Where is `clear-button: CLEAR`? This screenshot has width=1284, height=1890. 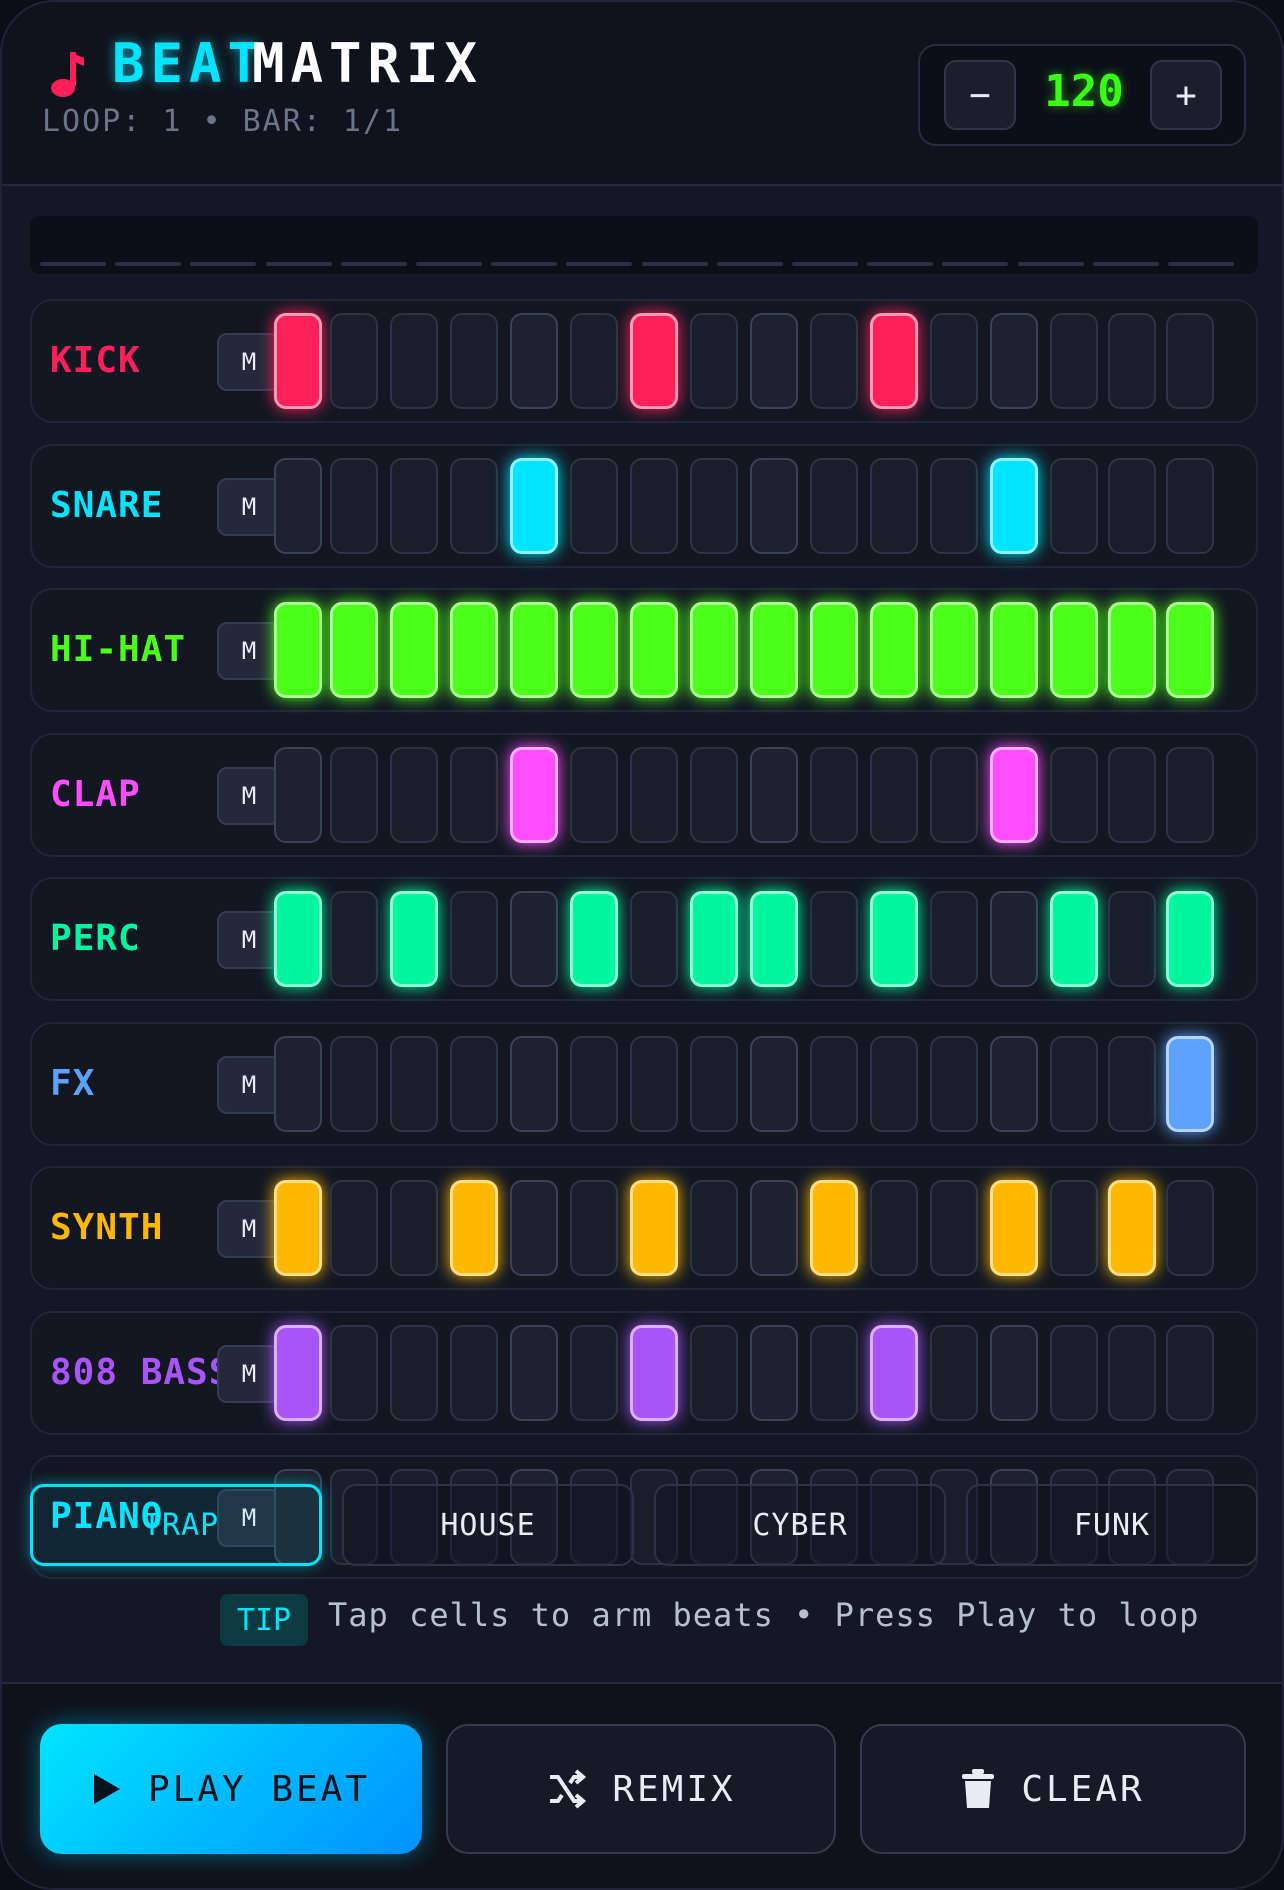
clear-button: CLEAR is located at coordinates (1053, 1789).